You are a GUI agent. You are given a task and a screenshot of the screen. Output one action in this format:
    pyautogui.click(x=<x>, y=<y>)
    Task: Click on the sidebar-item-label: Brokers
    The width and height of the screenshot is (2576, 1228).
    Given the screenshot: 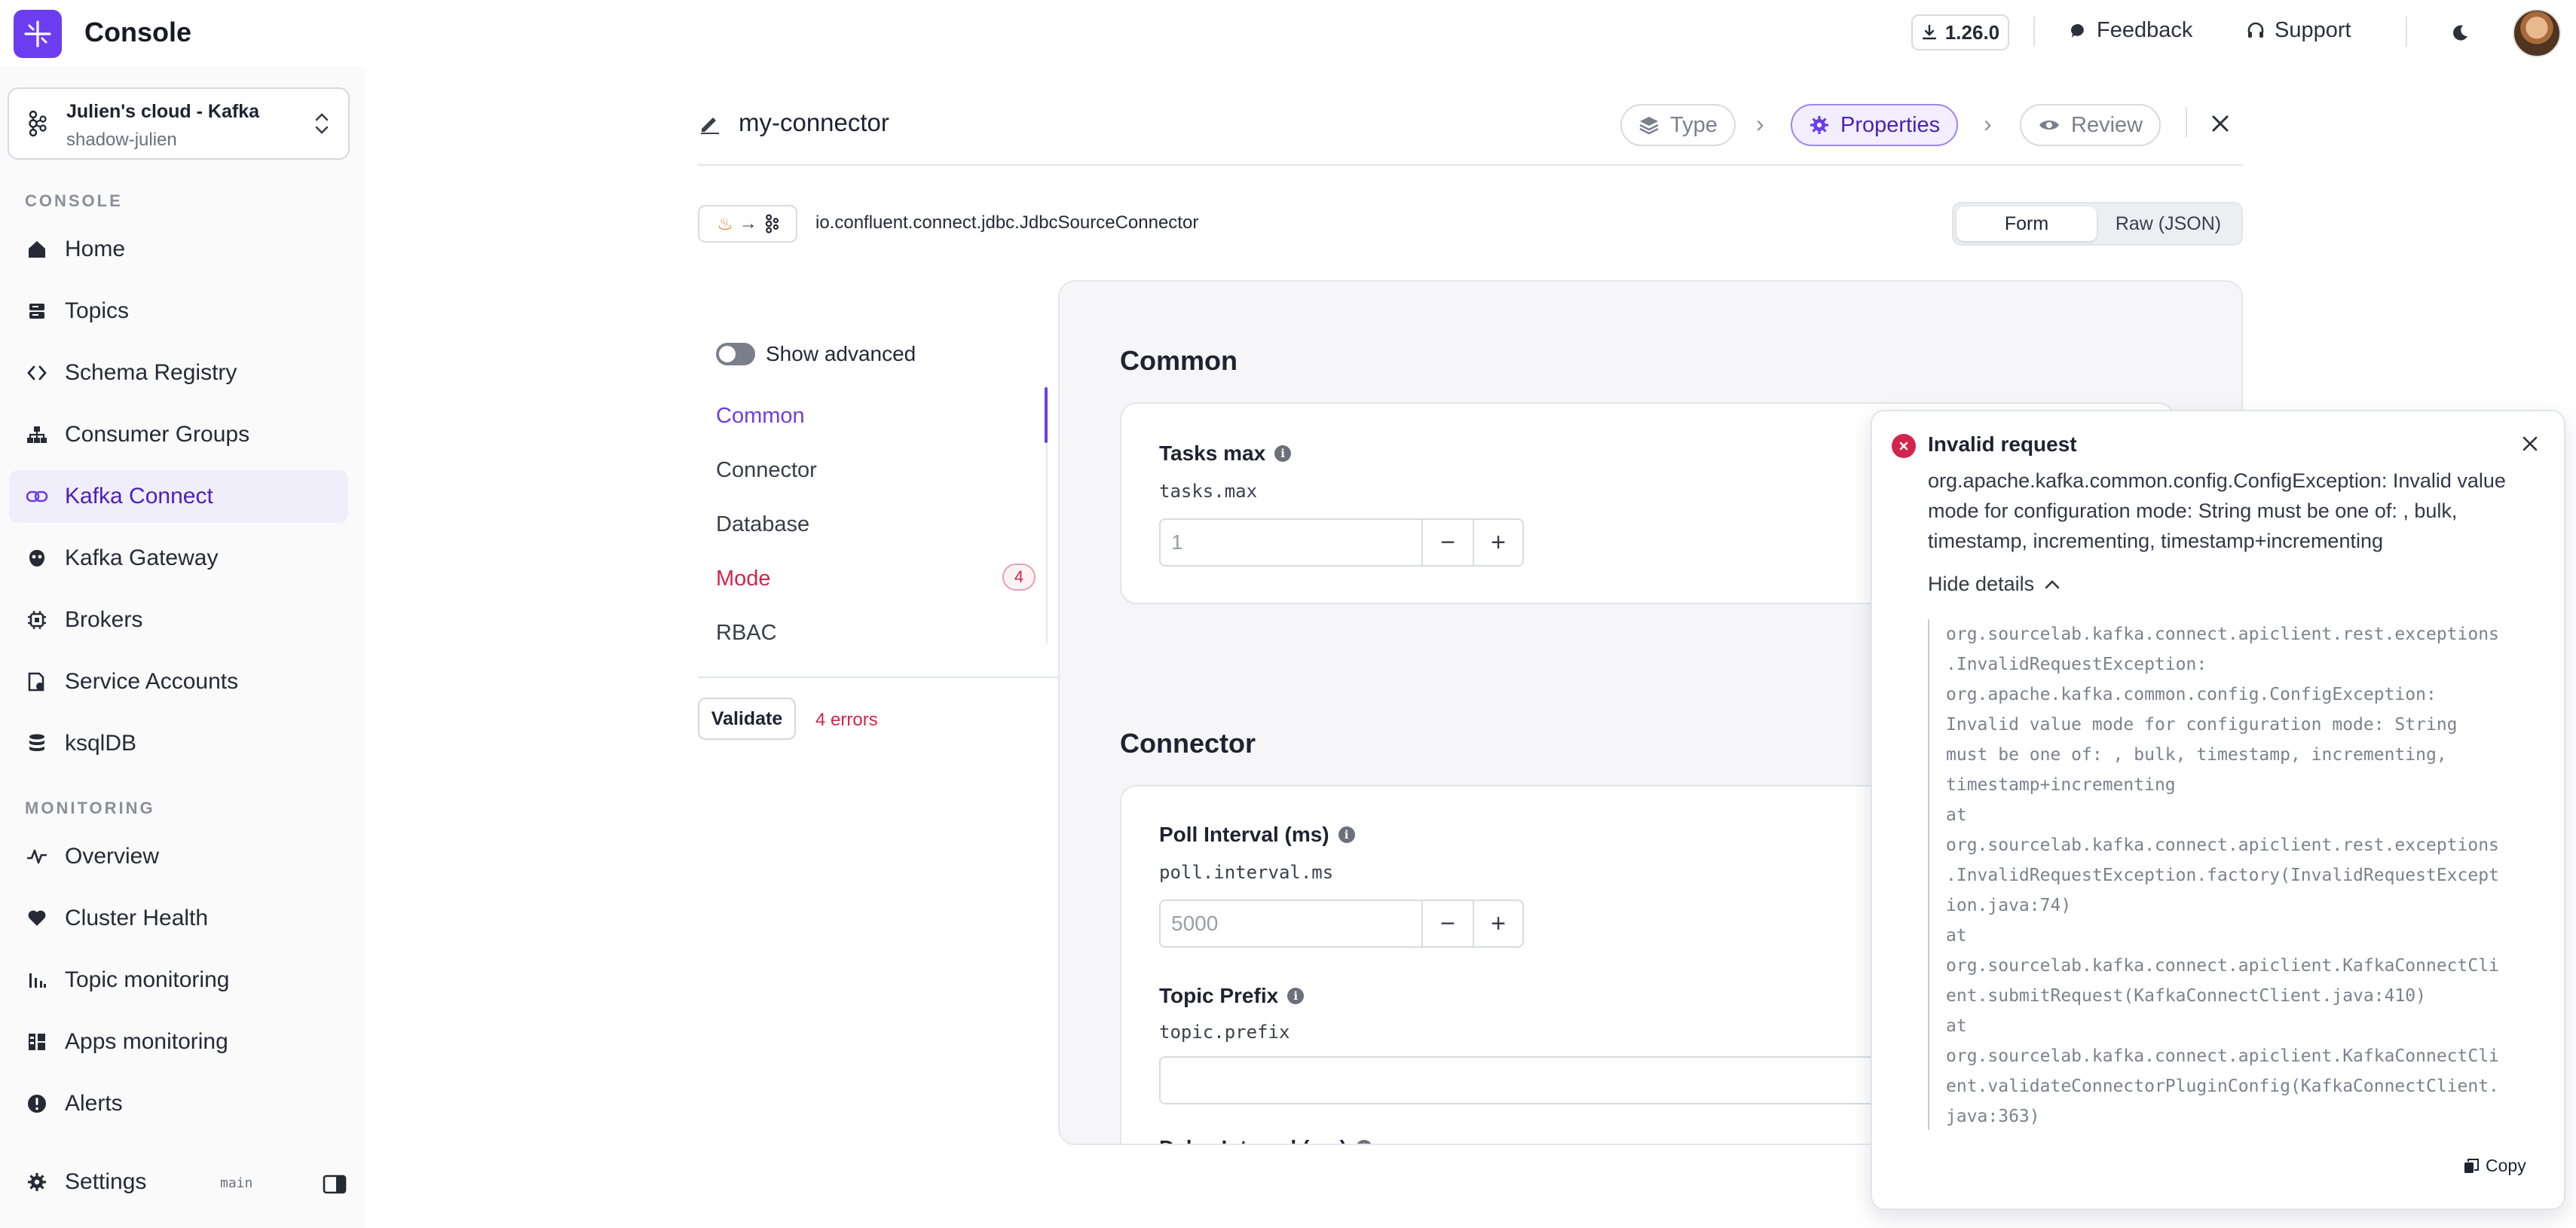 What is the action you would take?
    pyautogui.click(x=104, y=619)
    